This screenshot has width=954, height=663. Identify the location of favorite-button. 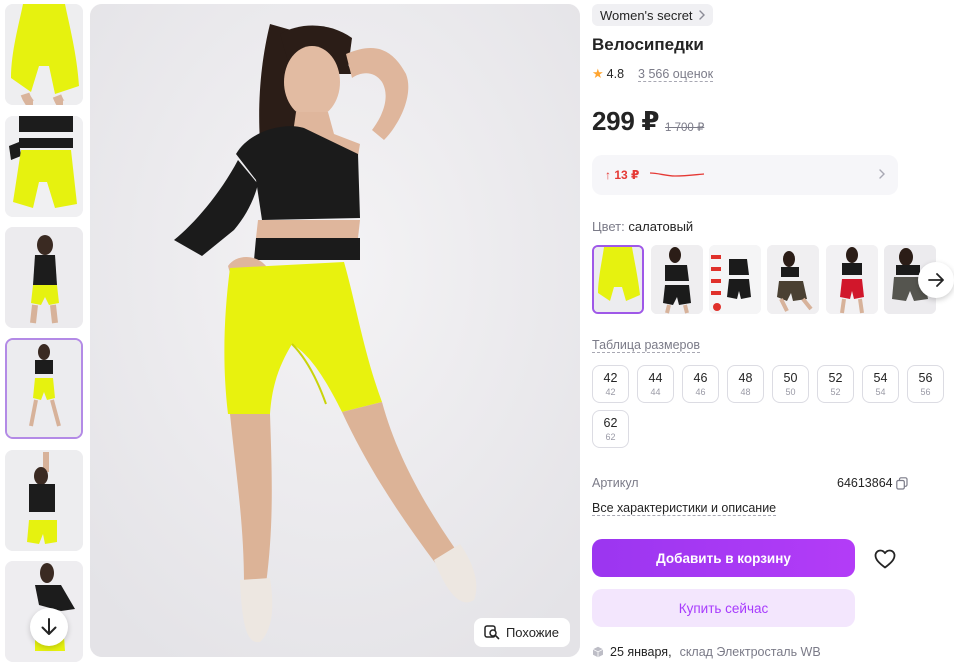
(885, 561).